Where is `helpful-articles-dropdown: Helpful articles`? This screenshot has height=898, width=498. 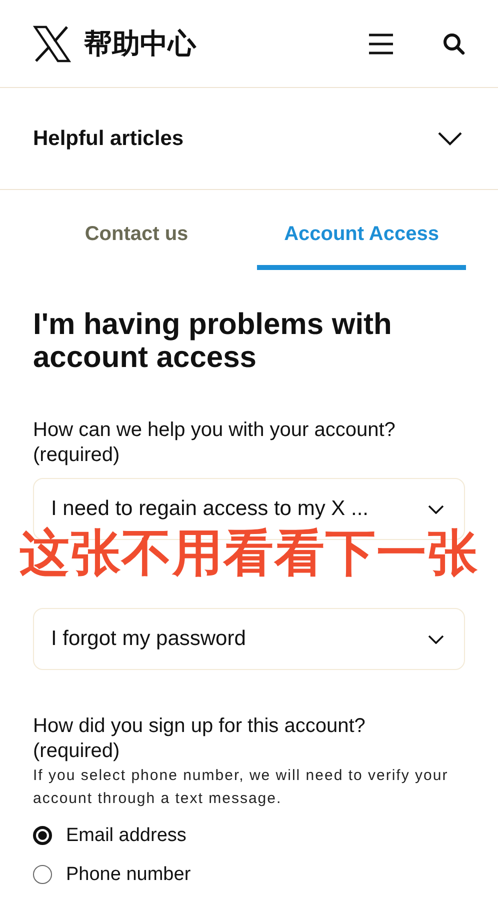
helpful-articles-dropdown: Helpful articles is located at coordinates (249, 139).